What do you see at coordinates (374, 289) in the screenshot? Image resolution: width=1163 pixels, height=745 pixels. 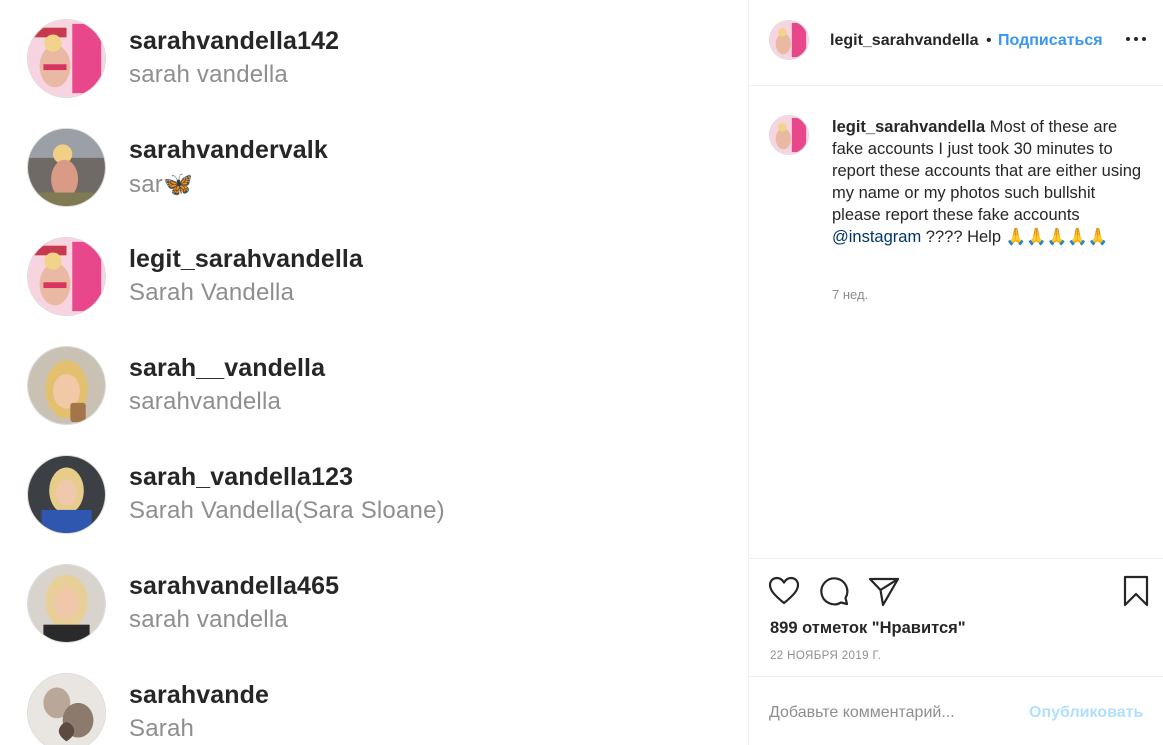 I see `result-row: legit_sarahvandella Sarah Vandella` at bounding box center [374, 289].